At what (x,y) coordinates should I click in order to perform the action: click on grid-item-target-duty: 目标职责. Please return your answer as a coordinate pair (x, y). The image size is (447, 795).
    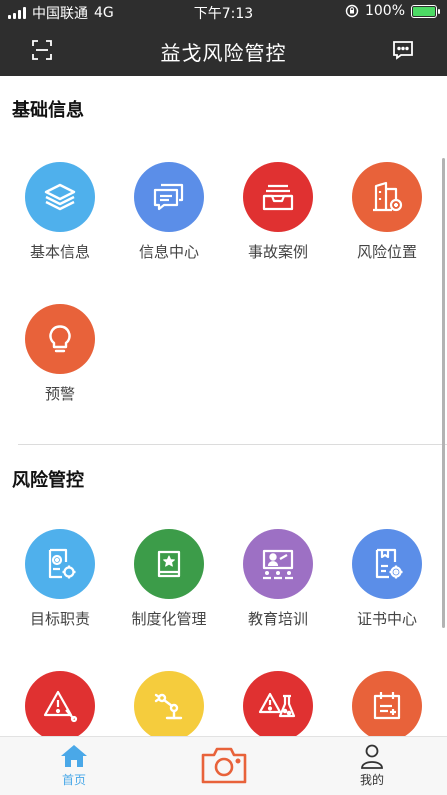
    Looking at the image, I should click on (60, 579).